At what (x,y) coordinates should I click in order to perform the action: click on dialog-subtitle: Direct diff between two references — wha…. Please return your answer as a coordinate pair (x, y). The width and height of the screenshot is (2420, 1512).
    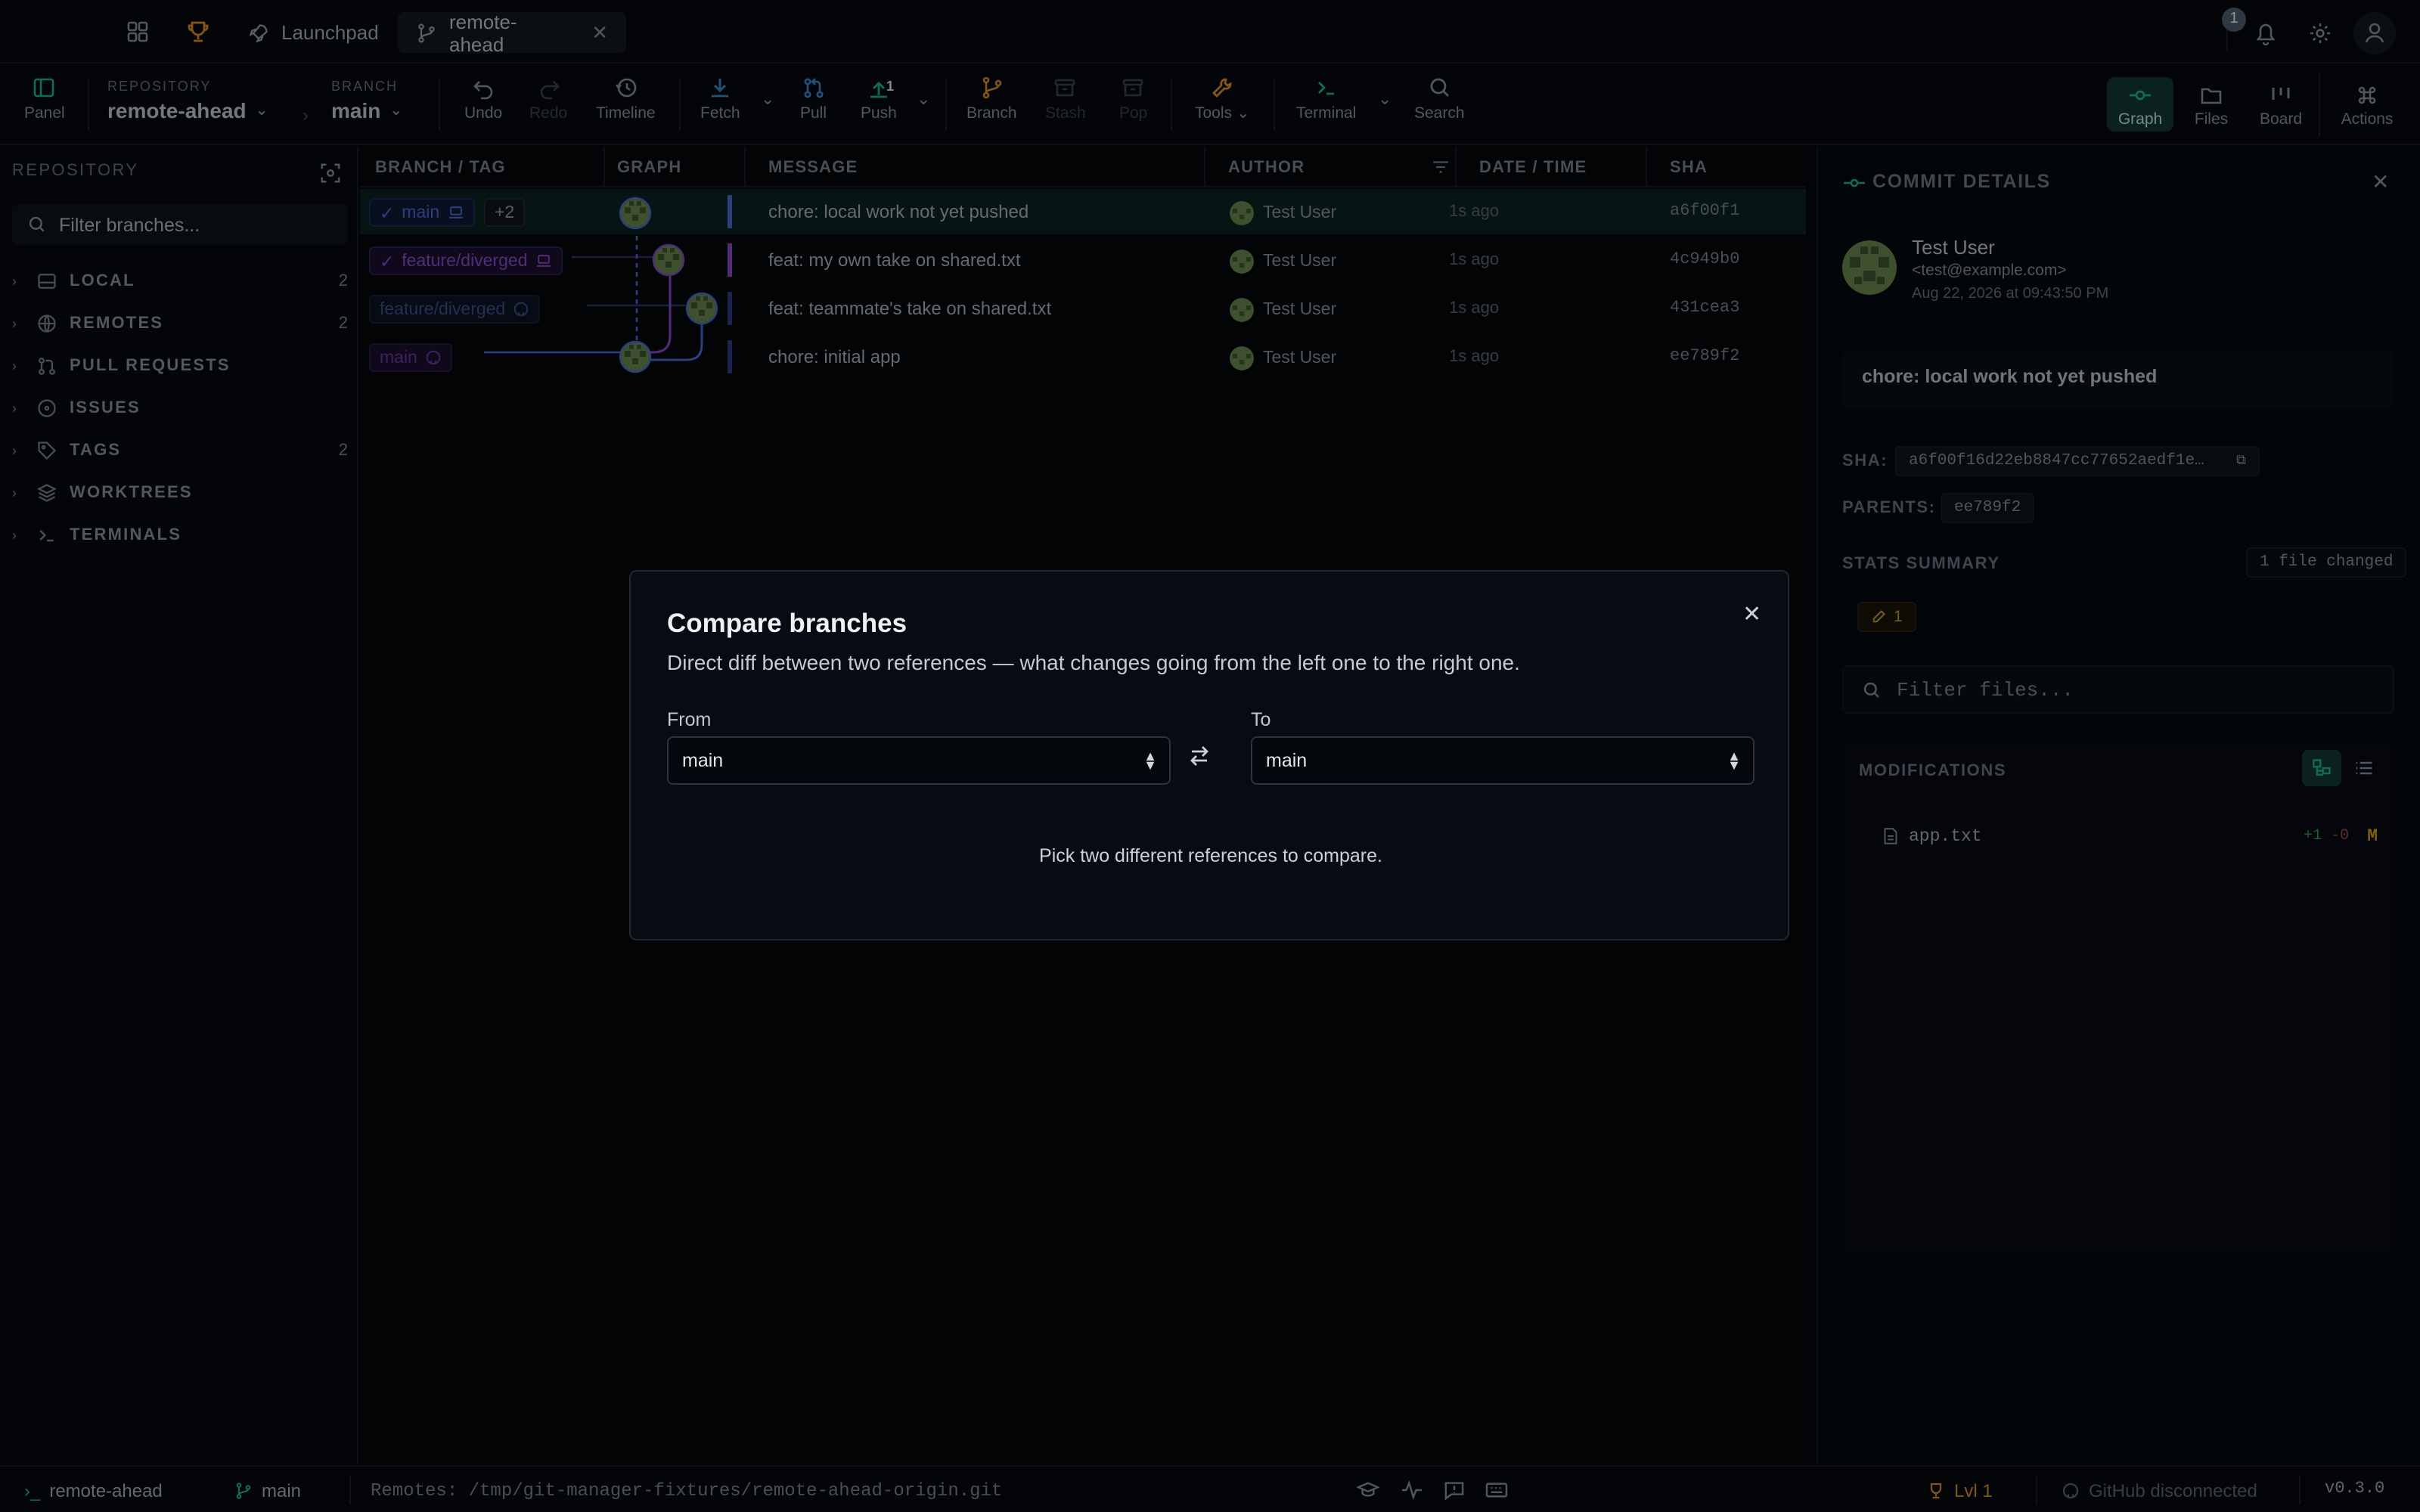
    Looking at the image, I should click on (1093, 662).